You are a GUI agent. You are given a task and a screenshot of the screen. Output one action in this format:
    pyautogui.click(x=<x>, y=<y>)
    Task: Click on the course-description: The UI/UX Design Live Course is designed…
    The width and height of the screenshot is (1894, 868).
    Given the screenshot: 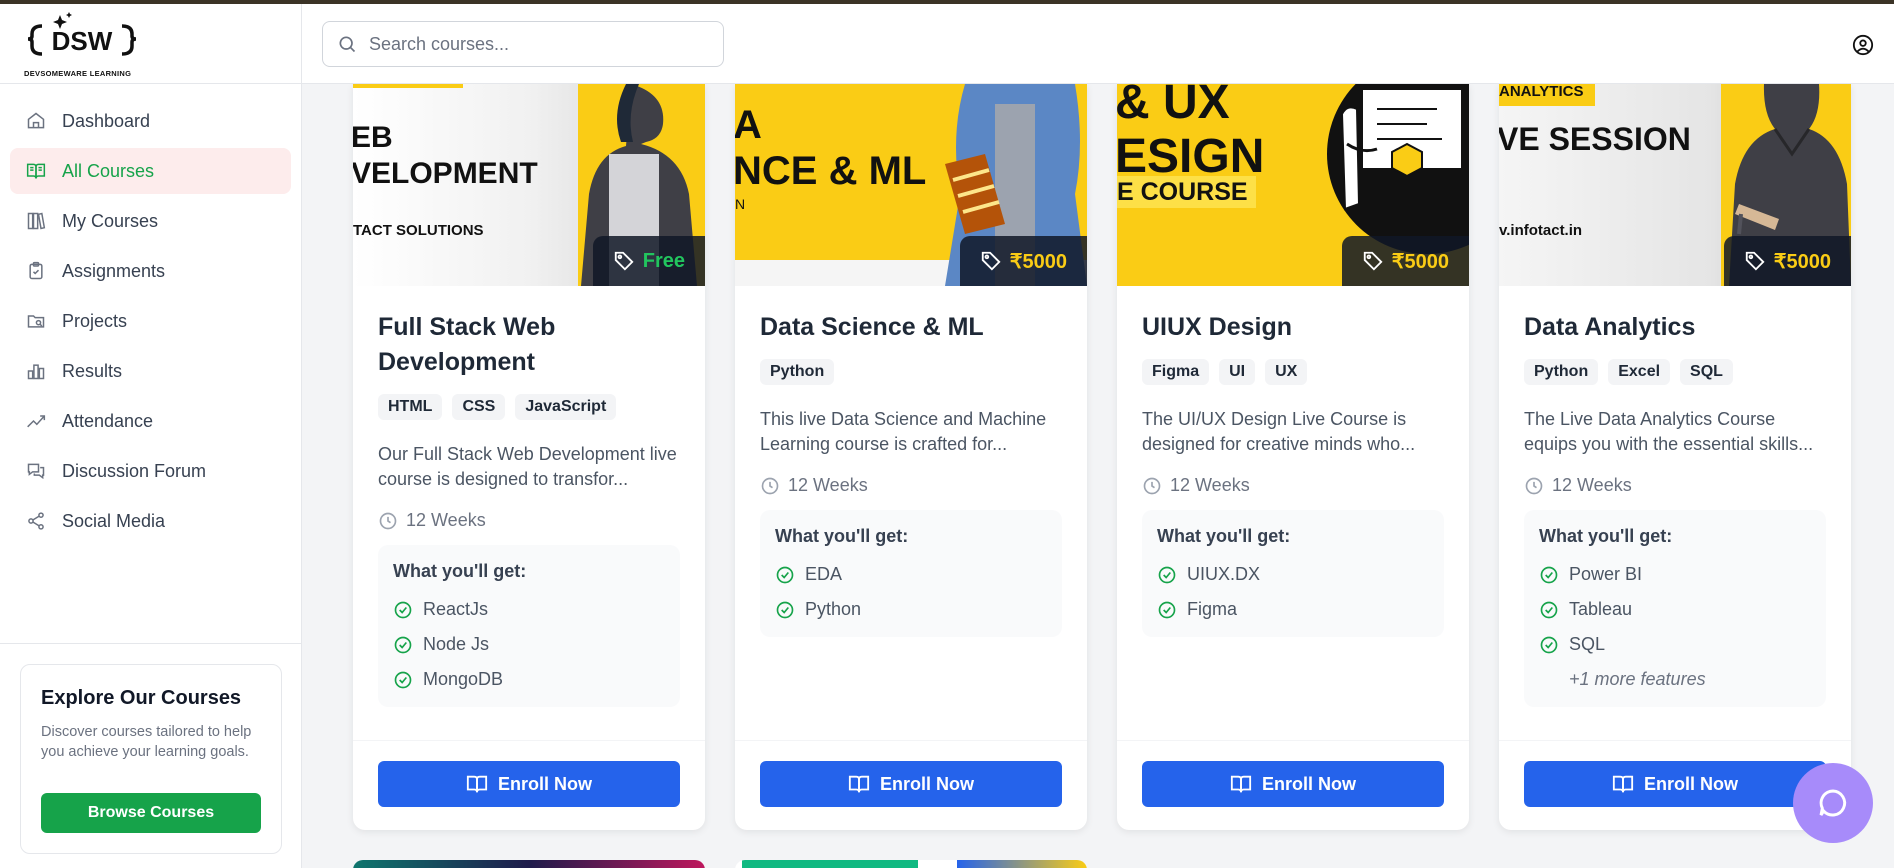 What is the action you would take?
    pyautogui.click(x=1279, y=431)
    